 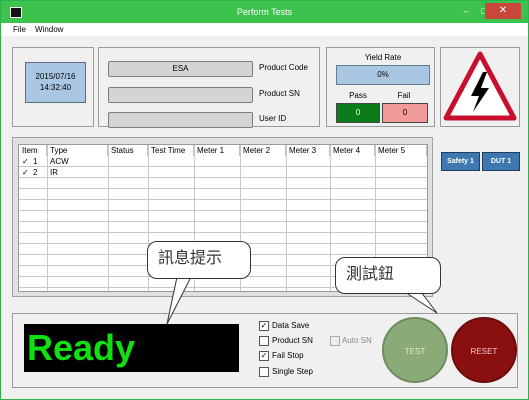 What do you see at coordinates (302, 300) in the screenshot?
I see `callout-pointers` at bounding box center [302, 300].